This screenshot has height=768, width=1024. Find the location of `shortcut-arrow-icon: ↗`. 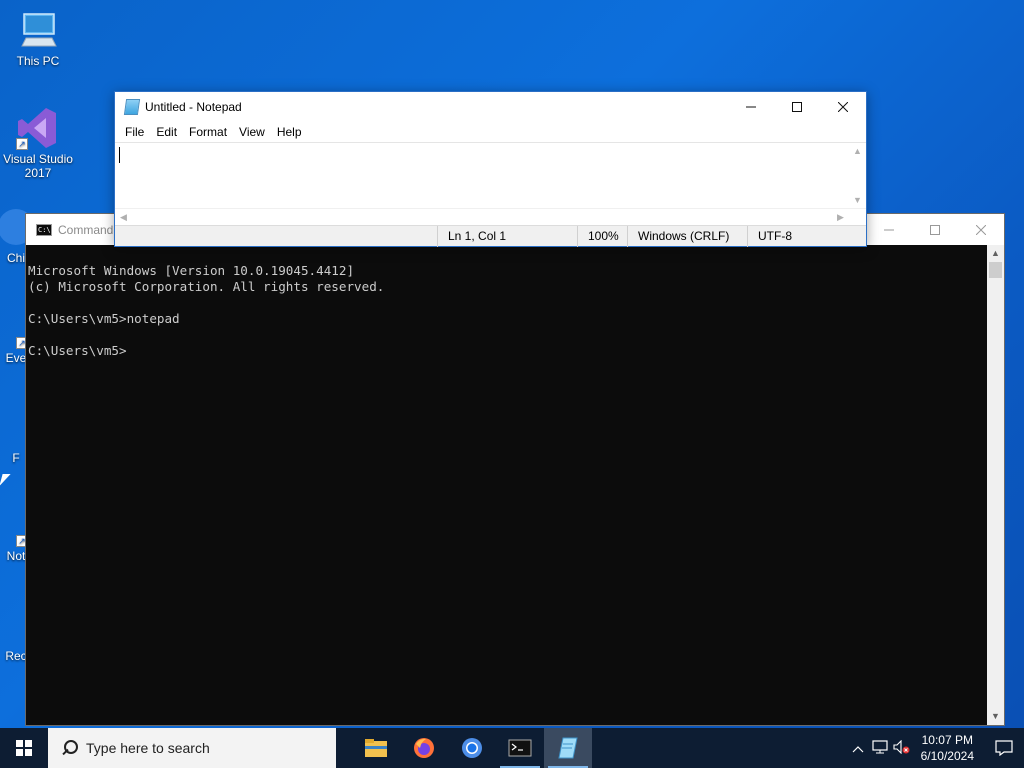

shortcut-arrow-icon: ↗ is located at coordinates (22, 144).